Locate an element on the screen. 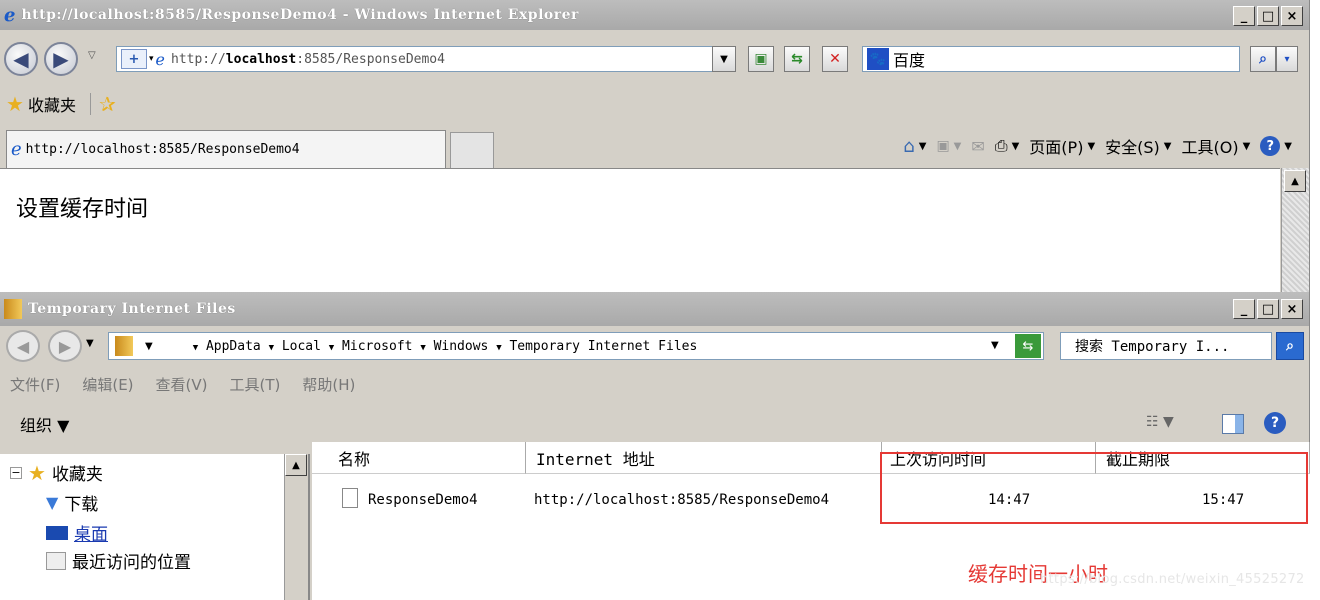  page-ie-icon: ℯ is located at coordinates (160, 59).